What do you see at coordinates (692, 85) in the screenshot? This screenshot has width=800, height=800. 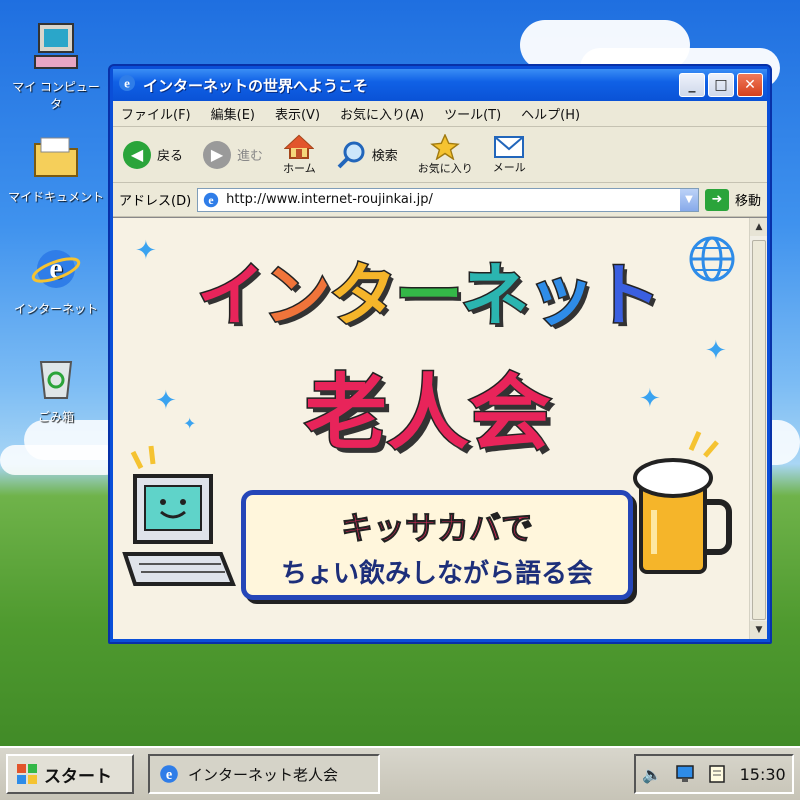 I see `minimize-button: _` at bounding box center [692, 85].